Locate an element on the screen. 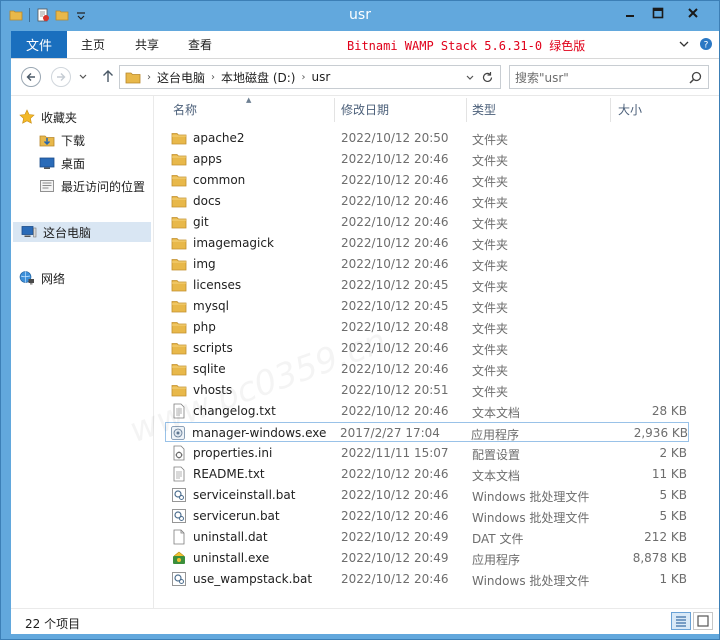 This screenshot has width=720, height=640. file-type: 文件夹 is located at coordinates (490, 245).